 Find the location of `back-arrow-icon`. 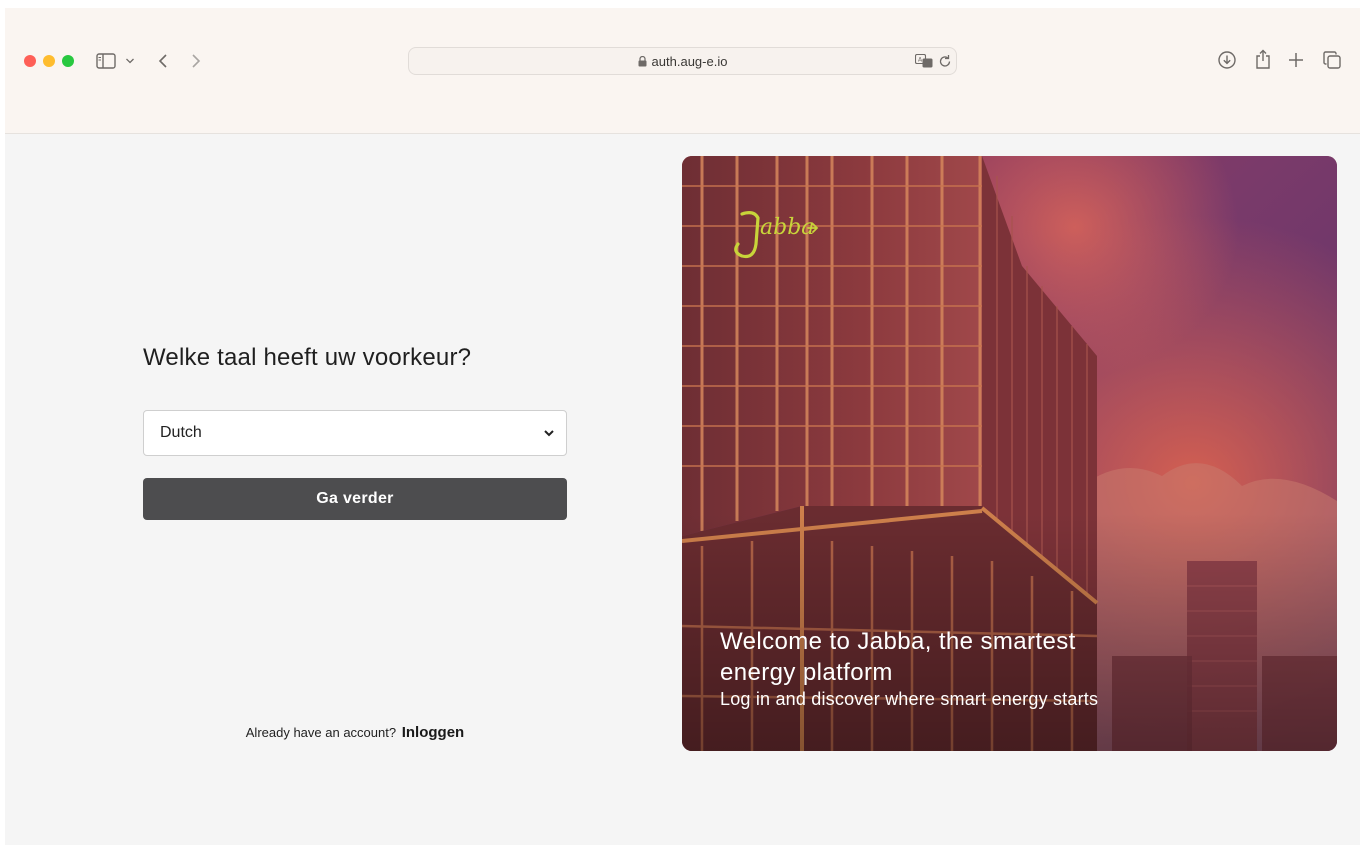

back-arrow-icon is located at coordinates (163, 61).